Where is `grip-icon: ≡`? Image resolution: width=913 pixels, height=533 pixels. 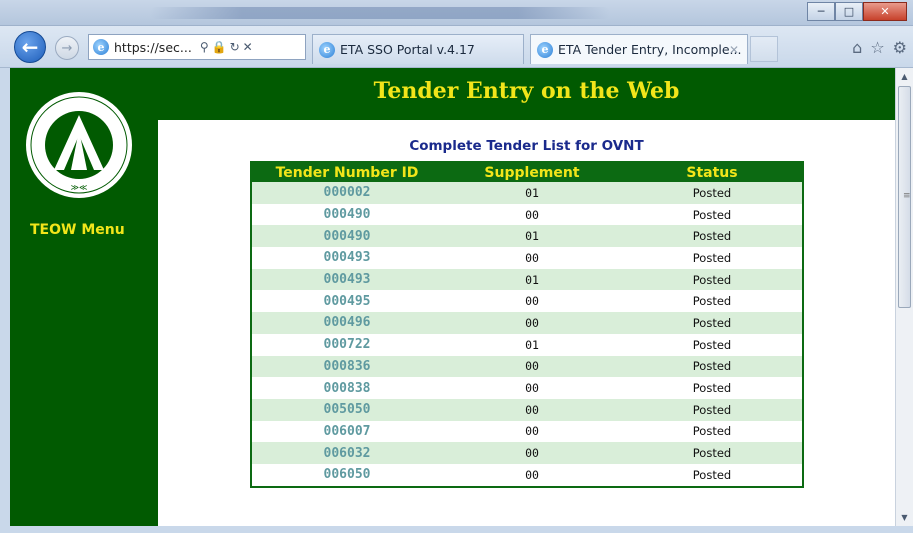 grip-icon: ≡ is located at coordinates (907, 196).